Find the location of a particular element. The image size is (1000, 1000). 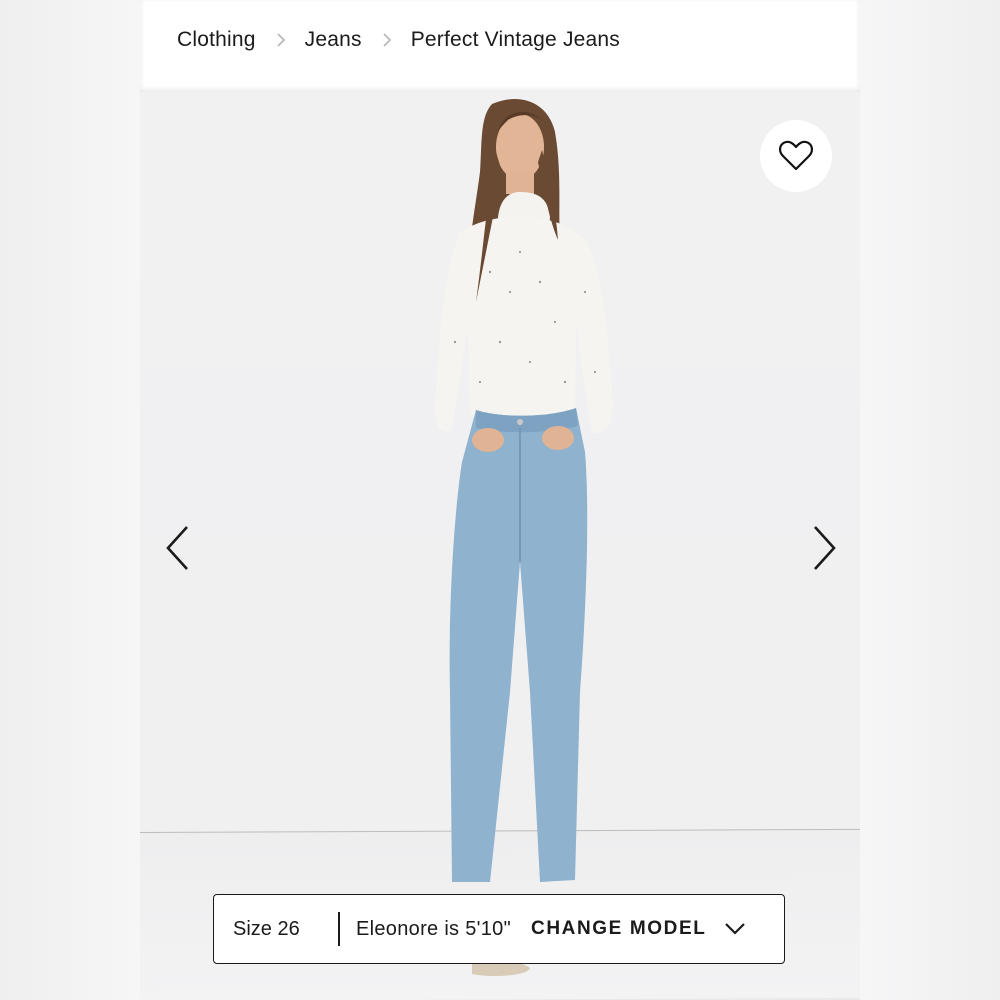

model-info-bar: Size 26 Eleonore is 5'10" CHANGE MODEL is located at coordinates (499, 929).